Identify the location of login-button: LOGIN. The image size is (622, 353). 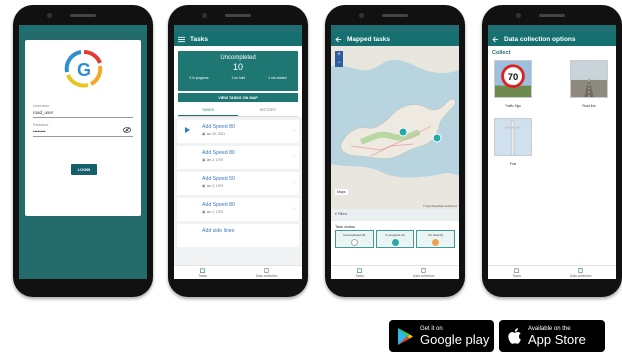
(84, 169).